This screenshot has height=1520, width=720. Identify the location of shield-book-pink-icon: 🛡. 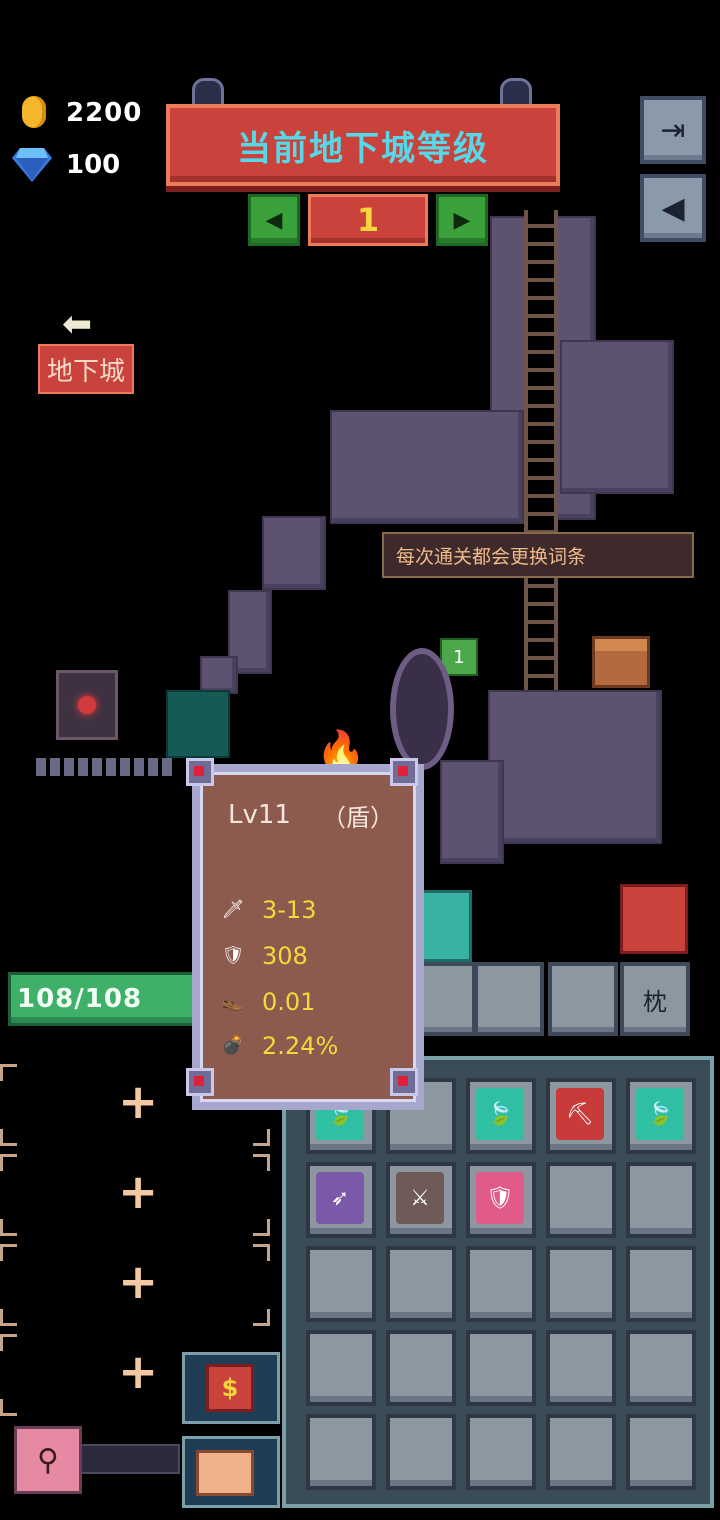
(500, 1198).